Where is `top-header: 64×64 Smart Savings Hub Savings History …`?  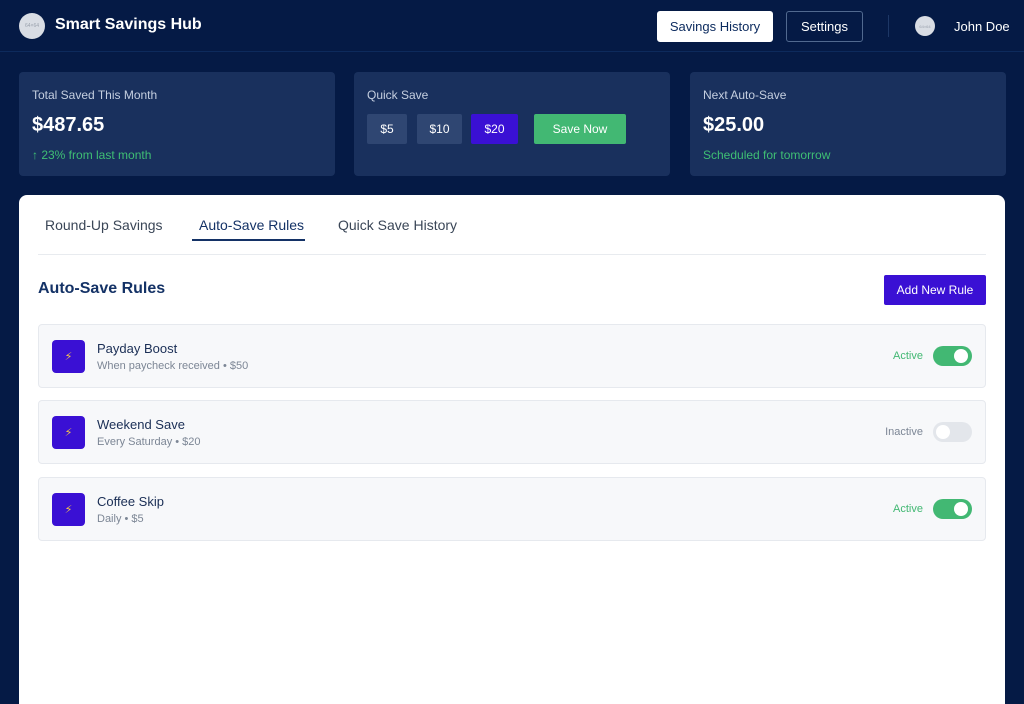
top-header: 64×64 Smart Savings Hub Savings History … is located at coordinates (512, 26).